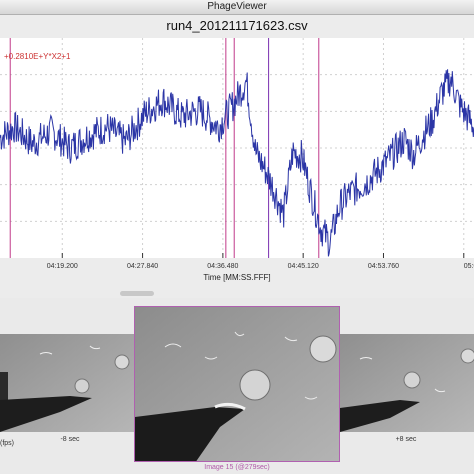 The image size is (474, 474). What do you see at coordinates (62, 266) in the screenshot?
I see `x-tick-label: 04:19.200` at bounding box center [62, 266].